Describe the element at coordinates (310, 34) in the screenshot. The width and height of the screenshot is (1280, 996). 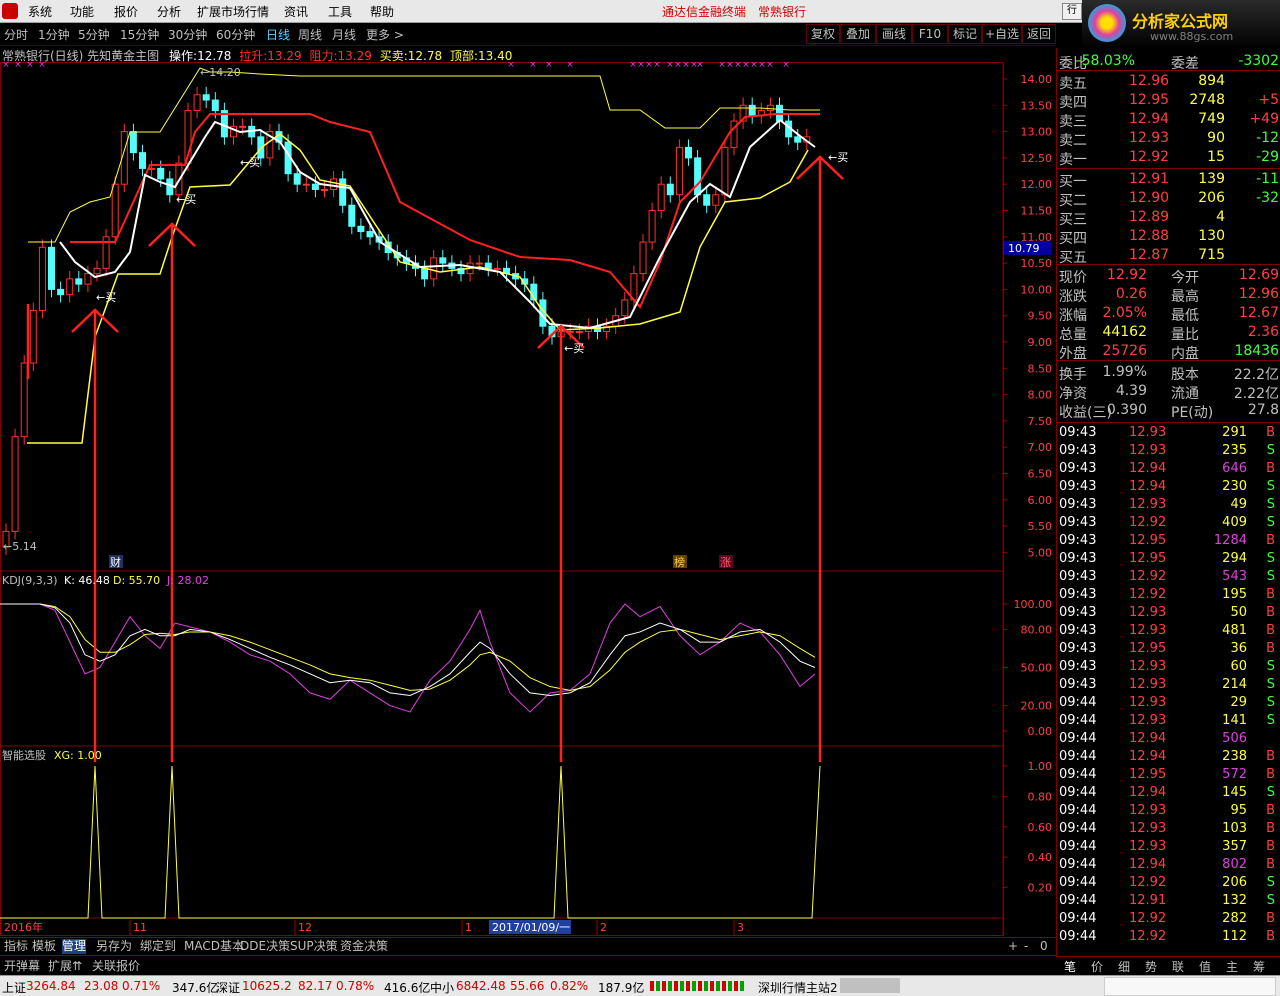
I see `period-weekly: 周线` at that location.